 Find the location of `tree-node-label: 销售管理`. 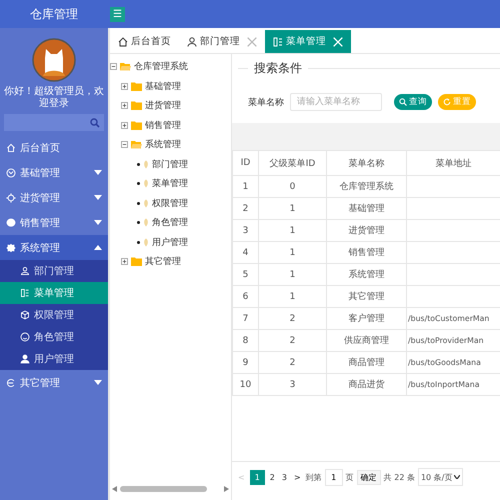

tree-node-label: 销售管理 is located at coordinates (163, 125).